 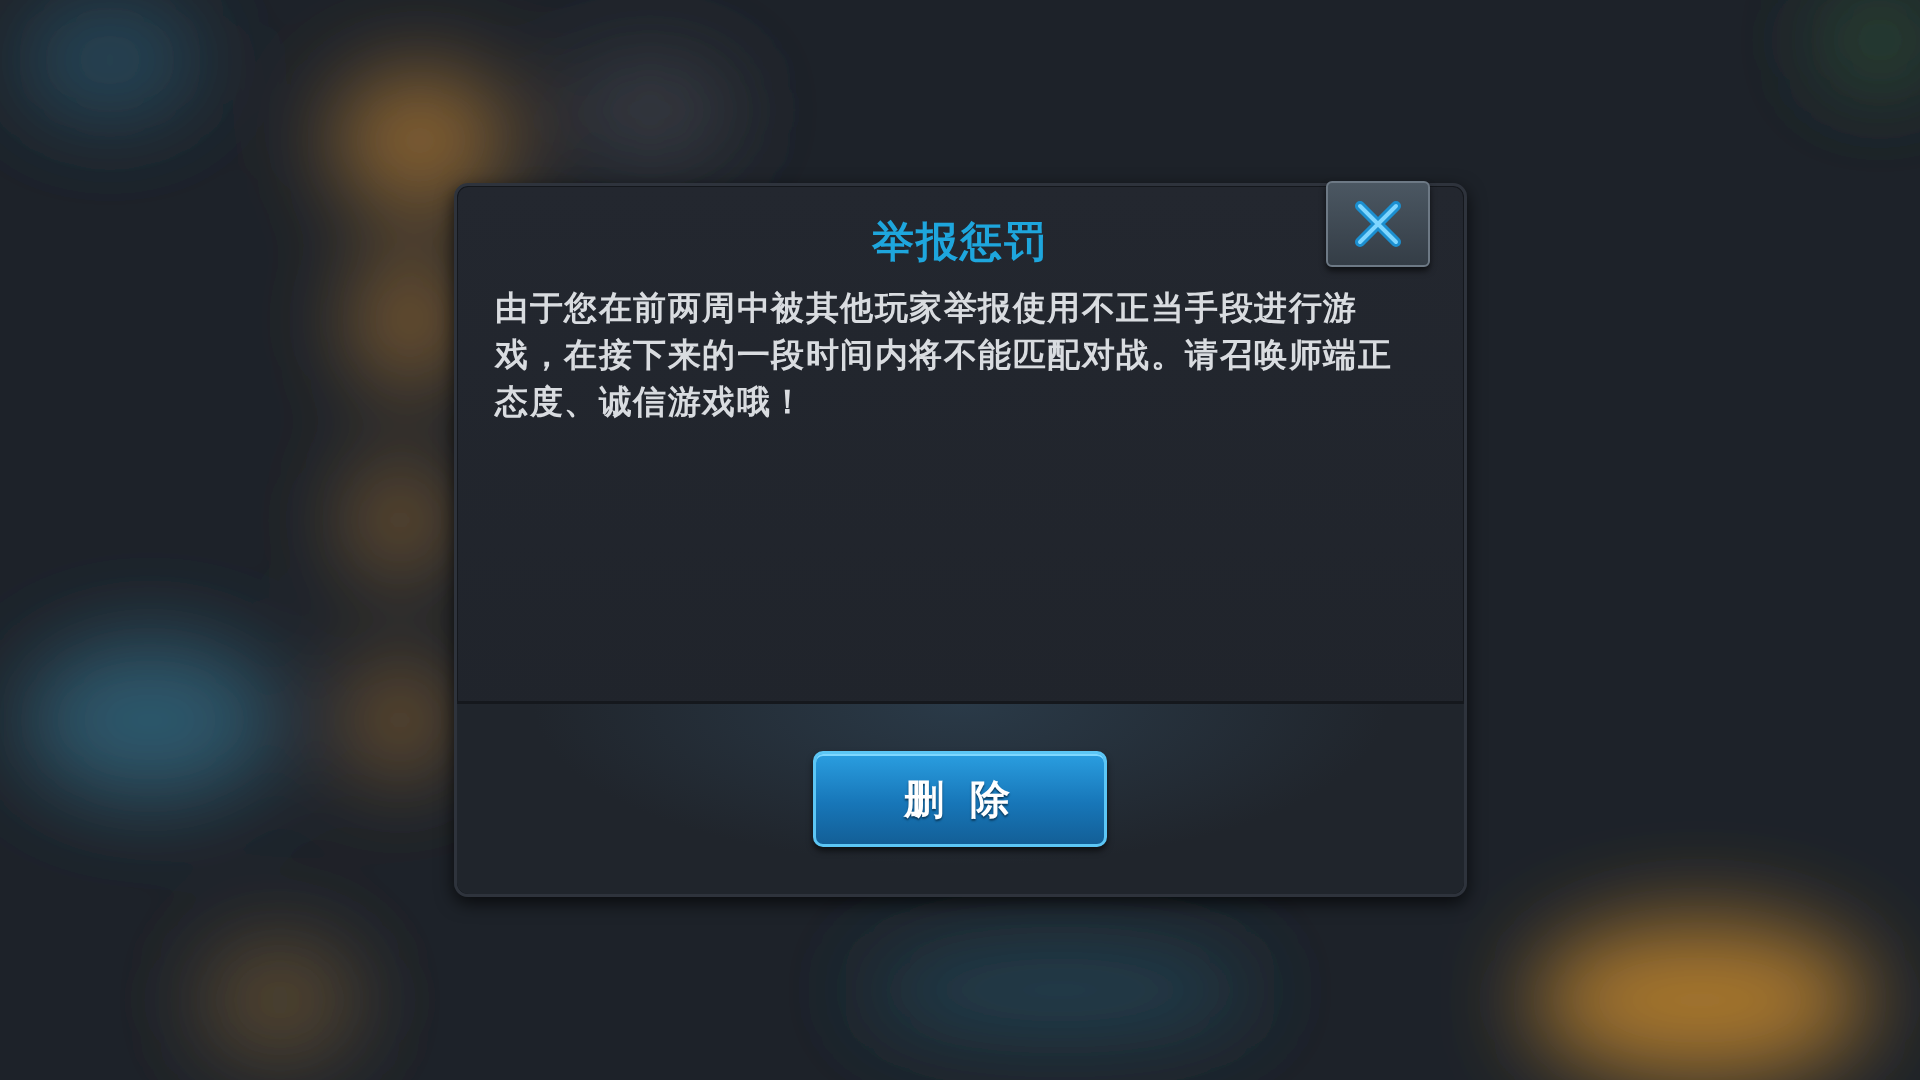 What do you see at coordinates (960, 242) in the screenshot?
I see `dialog-title: 举报惩罚` at bounding box center [960, 242].